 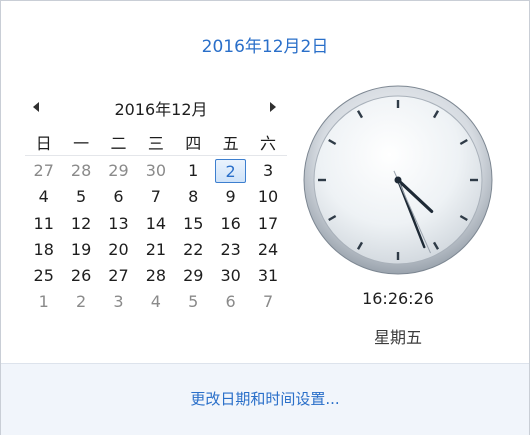 What do you see at coordinates (80, 276) in the screenshot?
I see `calendar-day: 26` at bounding box center [80, 276].